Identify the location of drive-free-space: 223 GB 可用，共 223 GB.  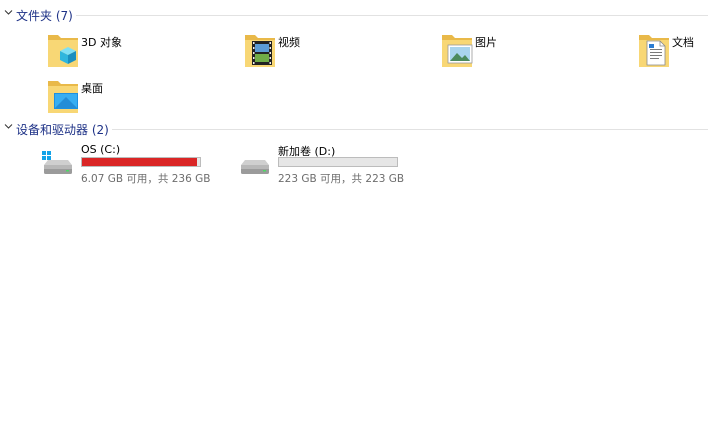
(341, 179).